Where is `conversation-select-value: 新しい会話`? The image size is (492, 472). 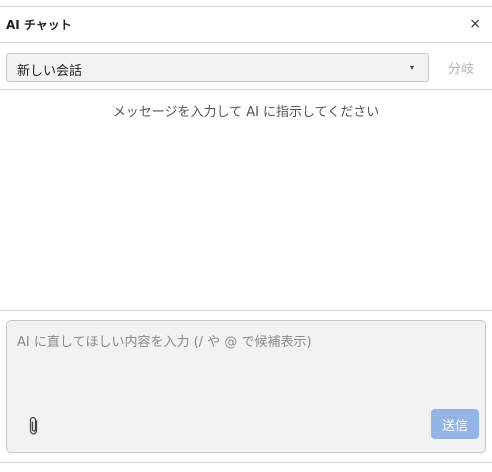
conversation-select-value: 新しい会話 is located at coordinates (50, 71).